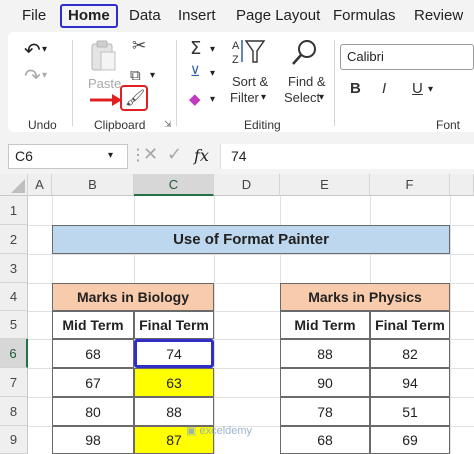 The width and height of the screenshot is (474, 454). I want to click on row-header-9: 9, so click(14, 440).